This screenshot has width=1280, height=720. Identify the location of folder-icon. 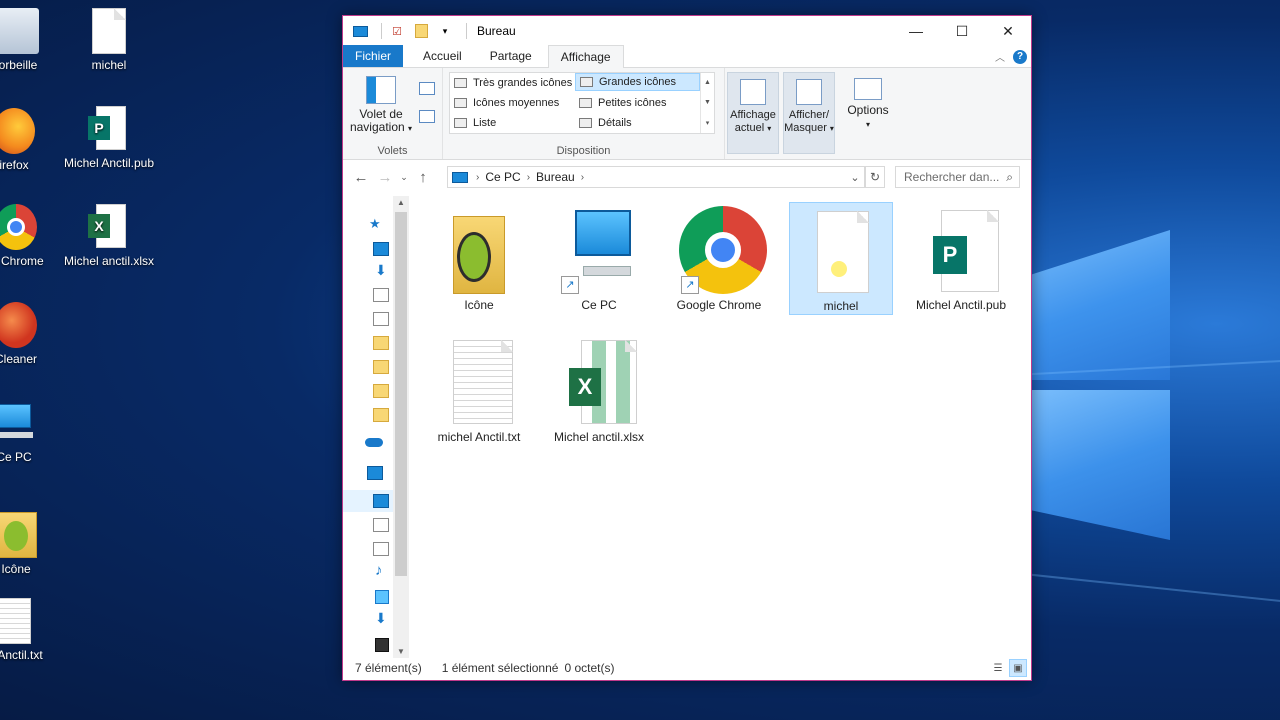
(18, 535).